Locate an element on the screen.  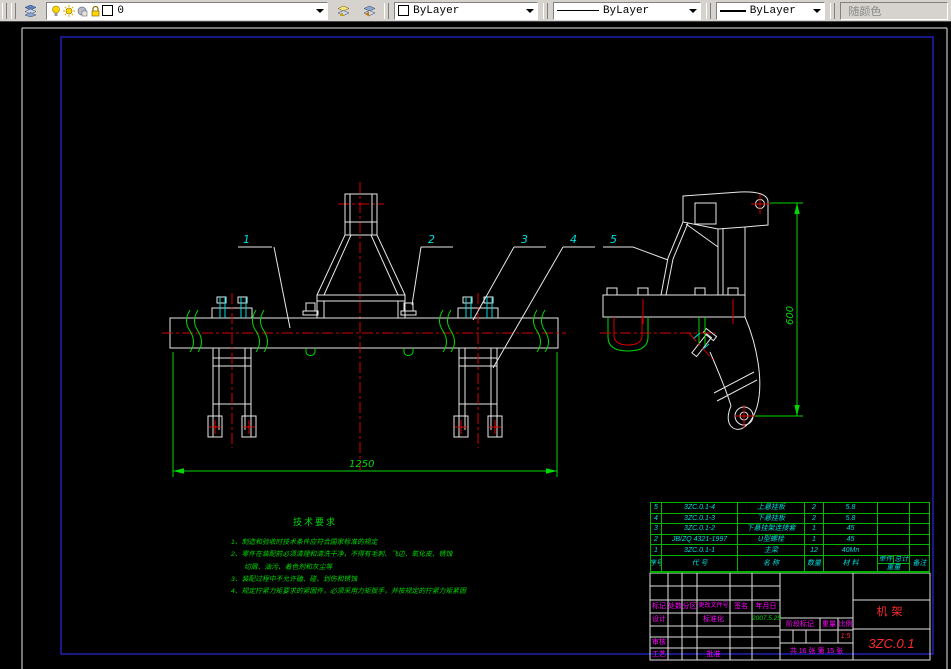
tech-line: 1、制造和验收时技术条件应符合国家标准的规定 is located at coordinates (304, 543).